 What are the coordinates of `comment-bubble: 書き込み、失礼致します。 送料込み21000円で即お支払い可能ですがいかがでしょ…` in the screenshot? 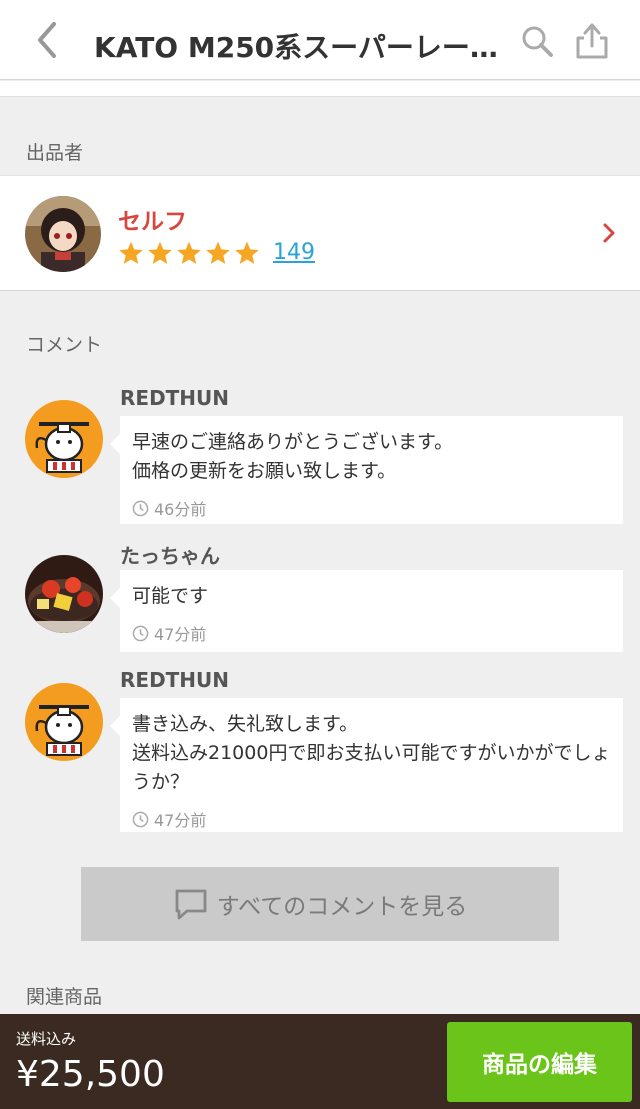 It's located at (366, 765).